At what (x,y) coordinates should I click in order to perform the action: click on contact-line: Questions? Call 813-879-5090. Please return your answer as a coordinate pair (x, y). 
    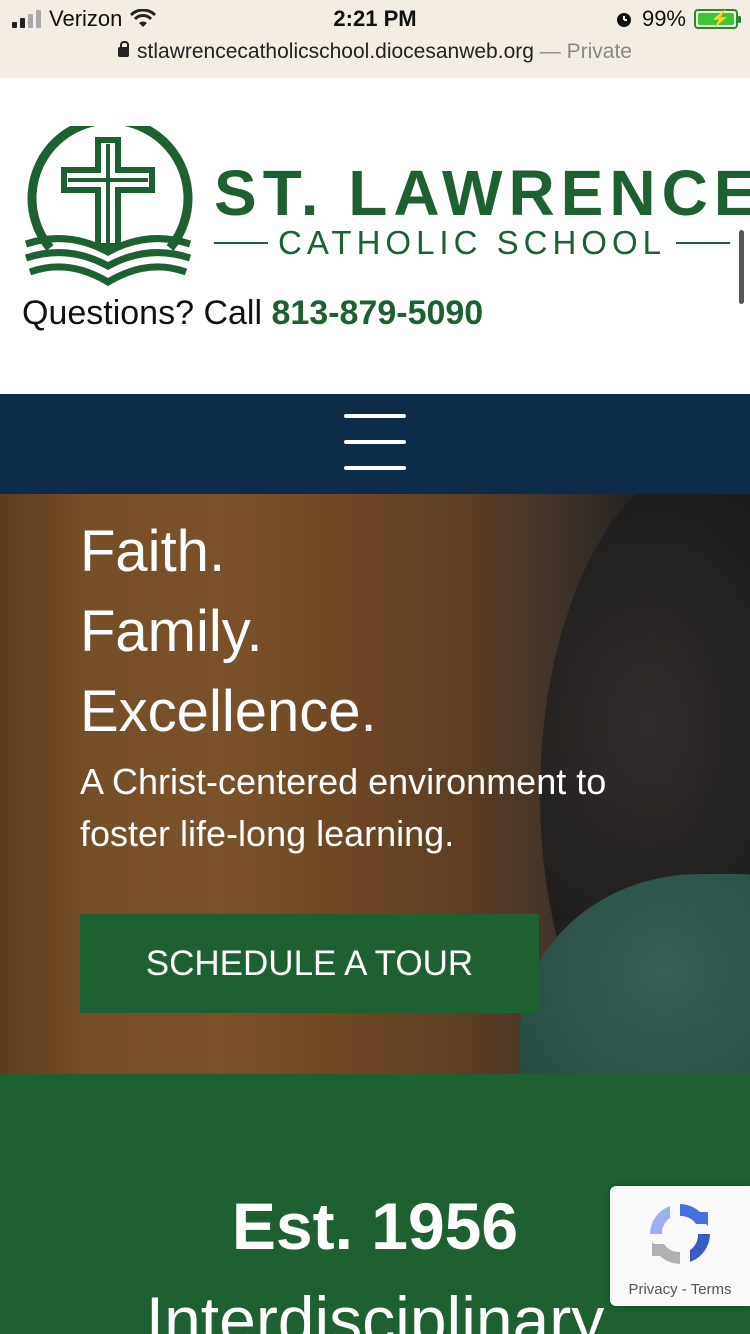
    Looking at the image, I should click on (252, 313).